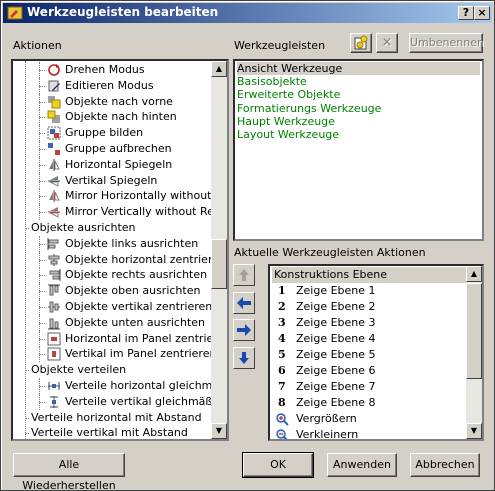  I want to click on mirror-v-norefs-icon, so click(54, 212).